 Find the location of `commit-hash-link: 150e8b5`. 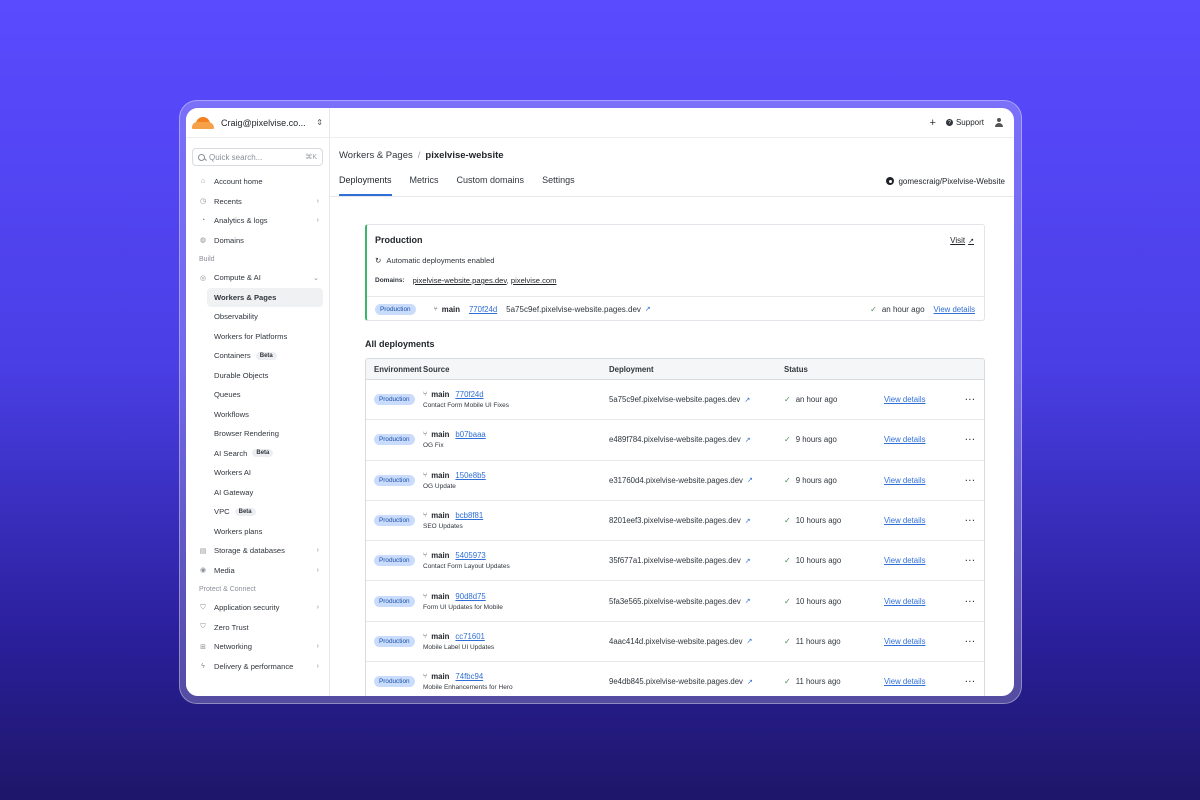

commit-hash-link: 150e8b5 is located at coordinates (470, 475).